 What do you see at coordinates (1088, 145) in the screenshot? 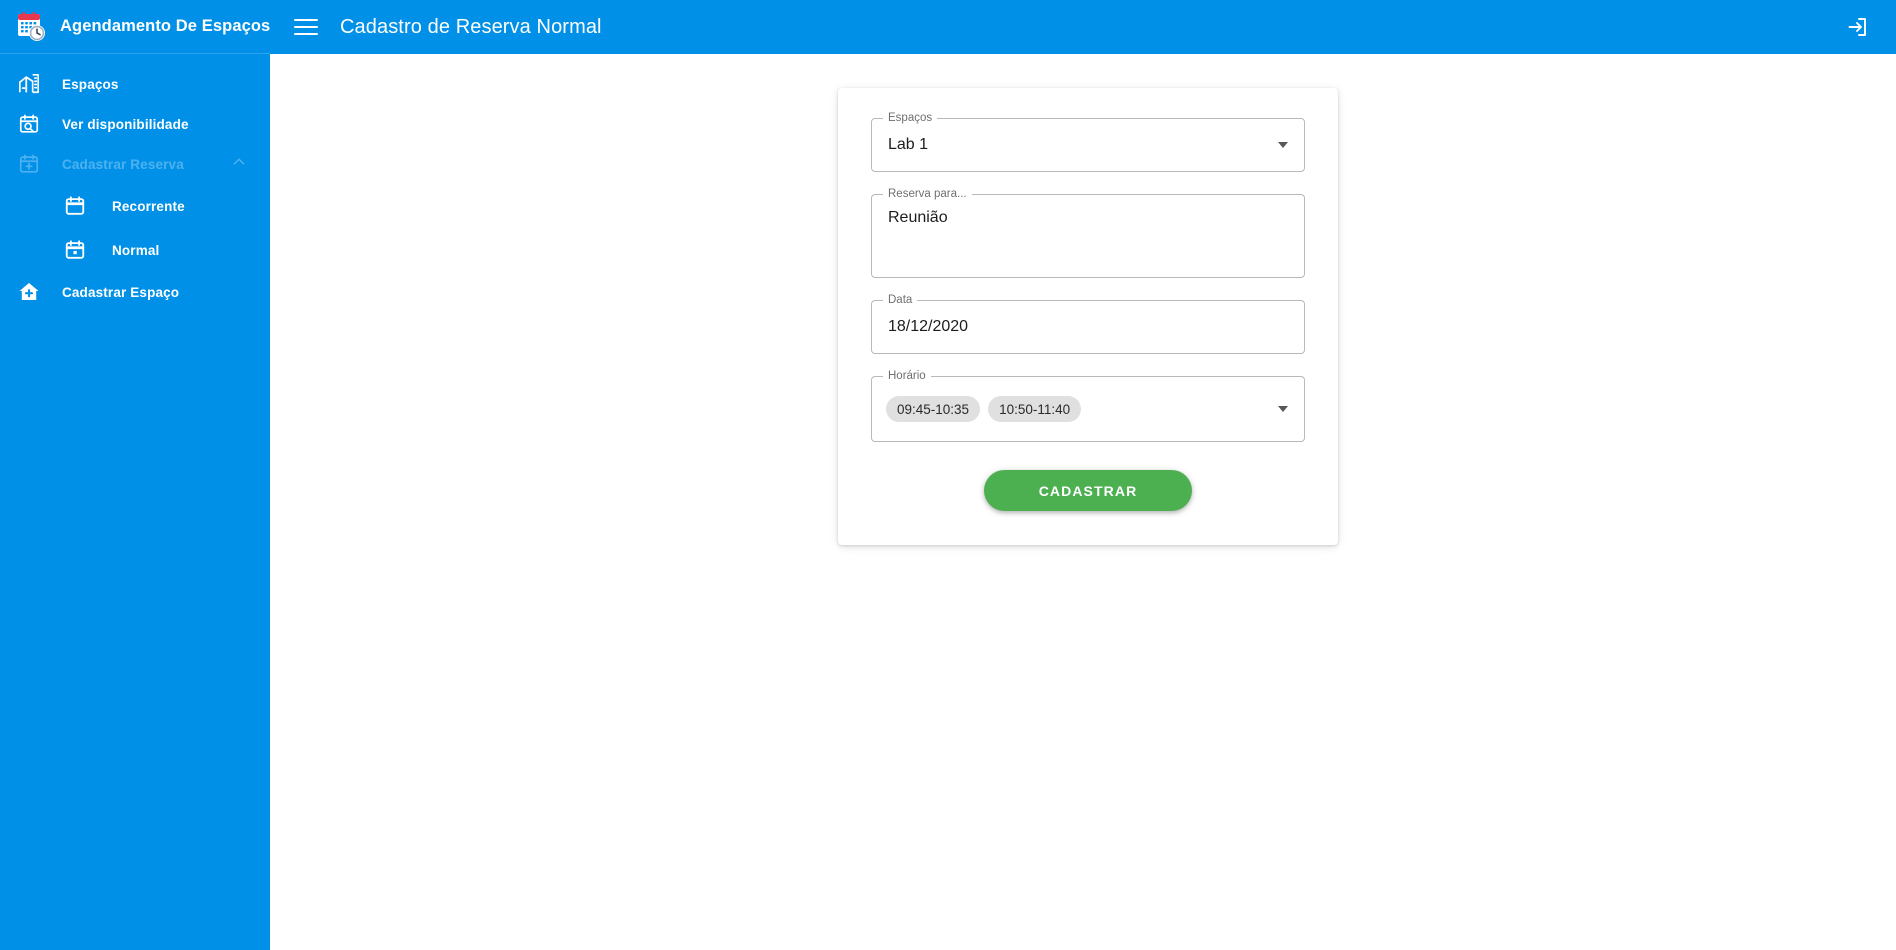
I see `espacos-select-value-row: Lab 1` at bounding box center [1088, 145].